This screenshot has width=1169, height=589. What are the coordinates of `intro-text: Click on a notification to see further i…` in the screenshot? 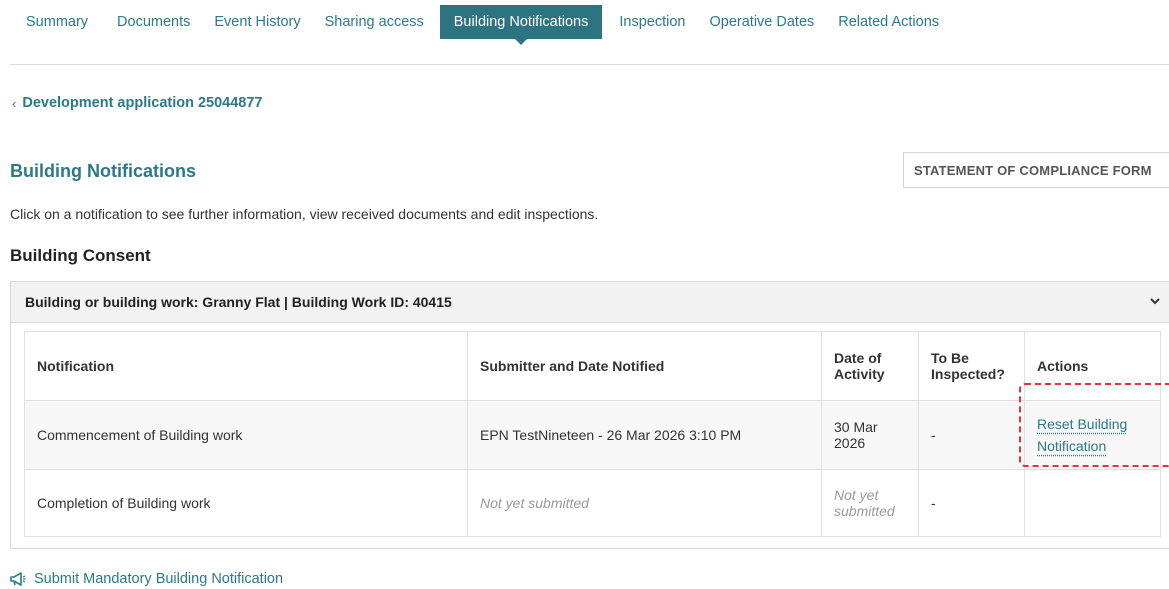 It's located at (304, 214).